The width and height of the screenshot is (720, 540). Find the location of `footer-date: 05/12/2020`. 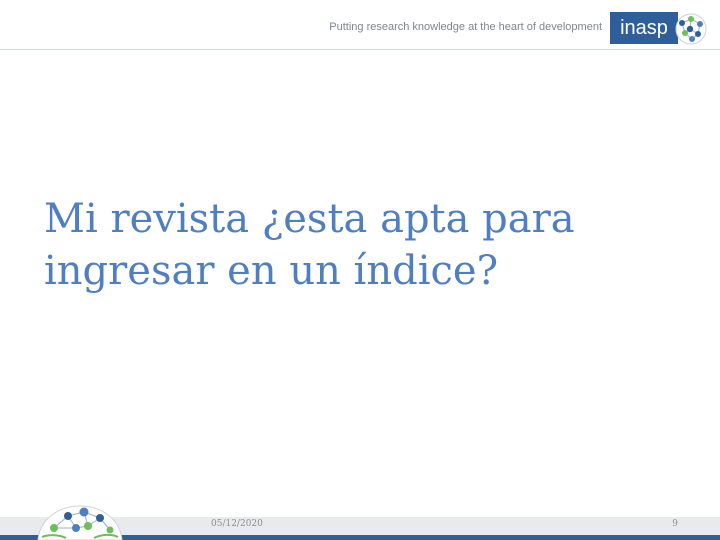

footer-date: 05/12/2020 is located at coordinates (237, 524).